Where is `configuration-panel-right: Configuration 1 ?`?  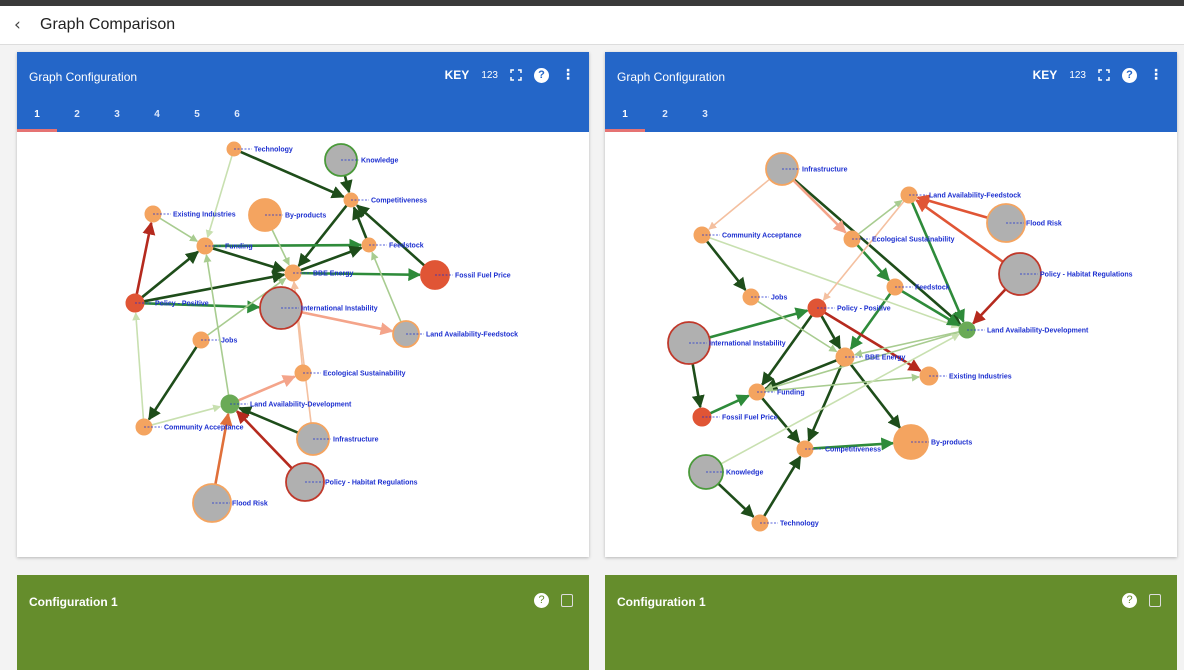
configuration-panel-right: Configuration 1 ? is located at coordinates (891, 622).